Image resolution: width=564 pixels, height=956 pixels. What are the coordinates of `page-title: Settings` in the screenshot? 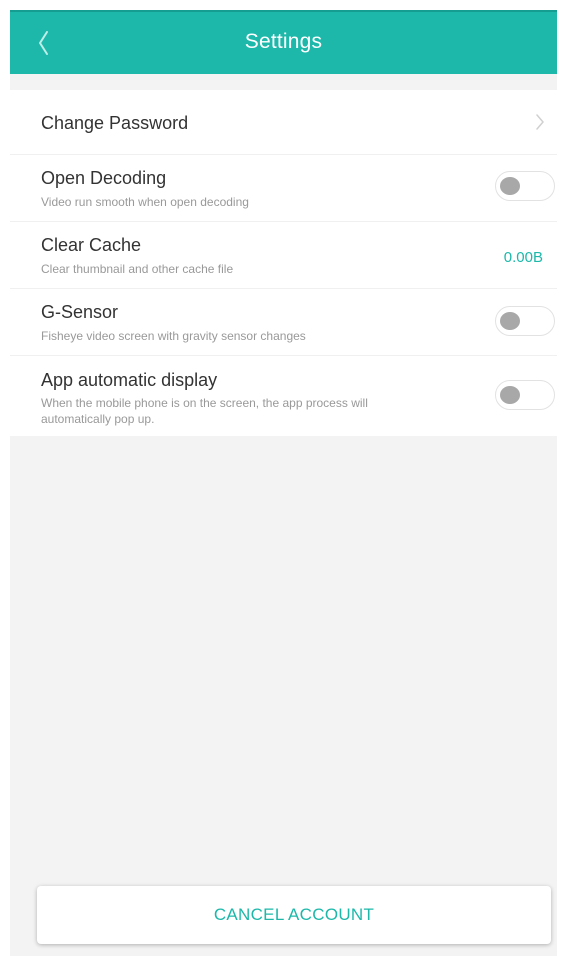 It's located at (283, 41).